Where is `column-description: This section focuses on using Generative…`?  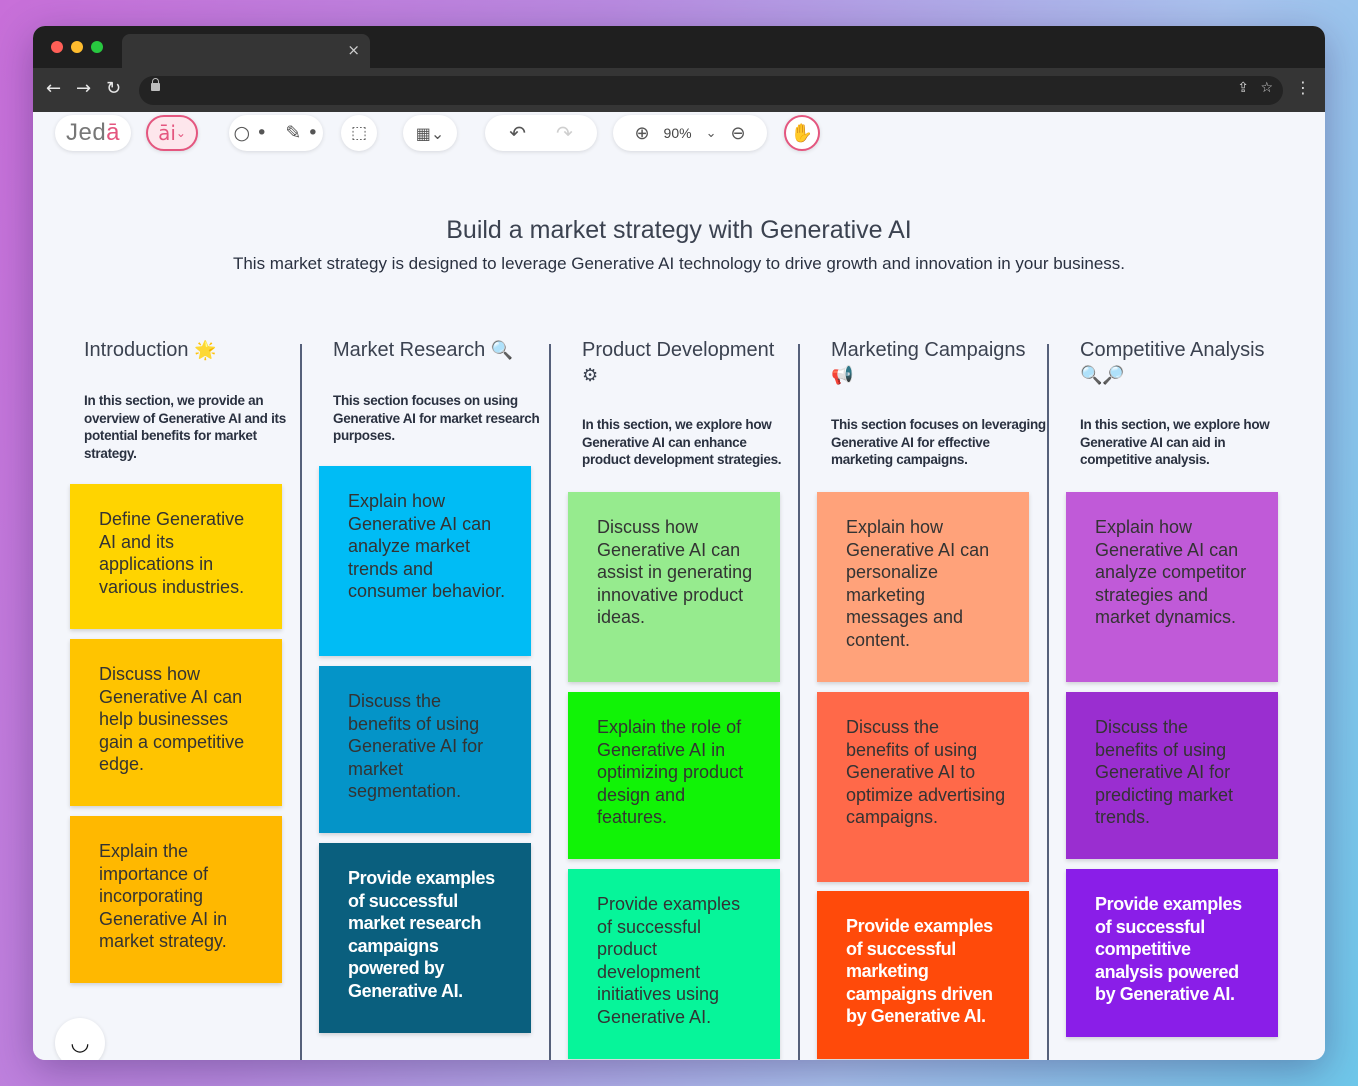 column-description: This section focuses on using Generative… is located at coordinates (436, 418).